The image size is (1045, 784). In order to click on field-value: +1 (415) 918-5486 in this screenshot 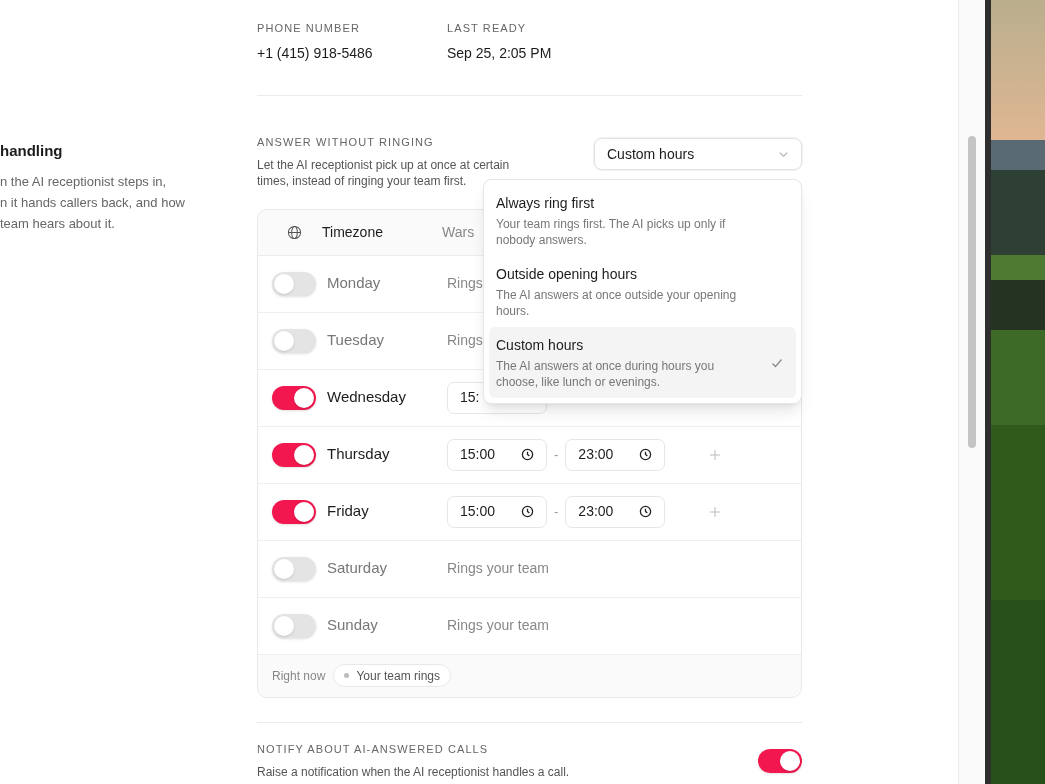, I will do `click(315, 53)`.